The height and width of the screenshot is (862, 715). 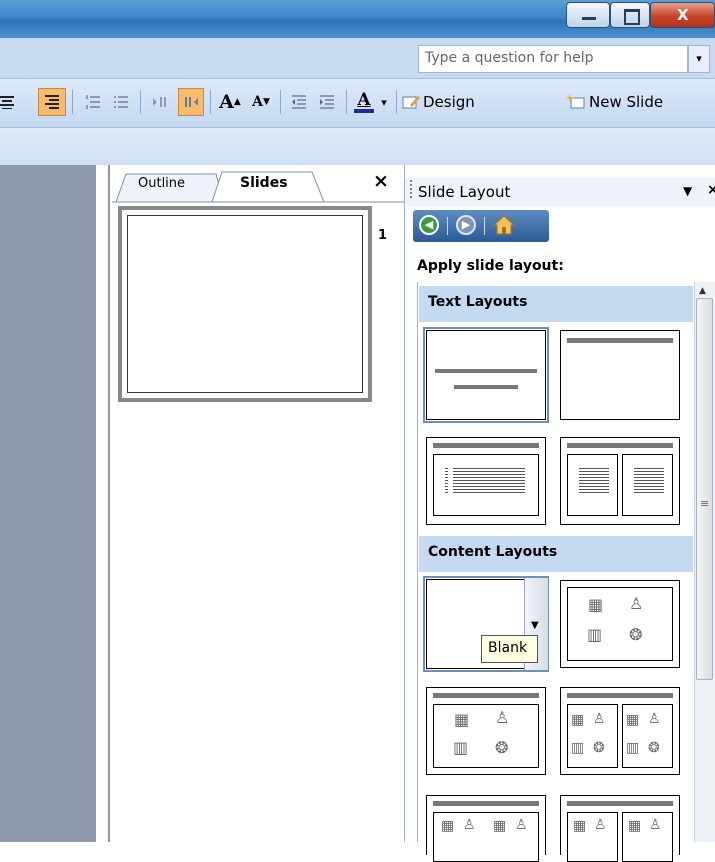 What do you see at coordinates (7, 102) in the screenshot?
I see `align-center-button` at bounding box center [7, 102].